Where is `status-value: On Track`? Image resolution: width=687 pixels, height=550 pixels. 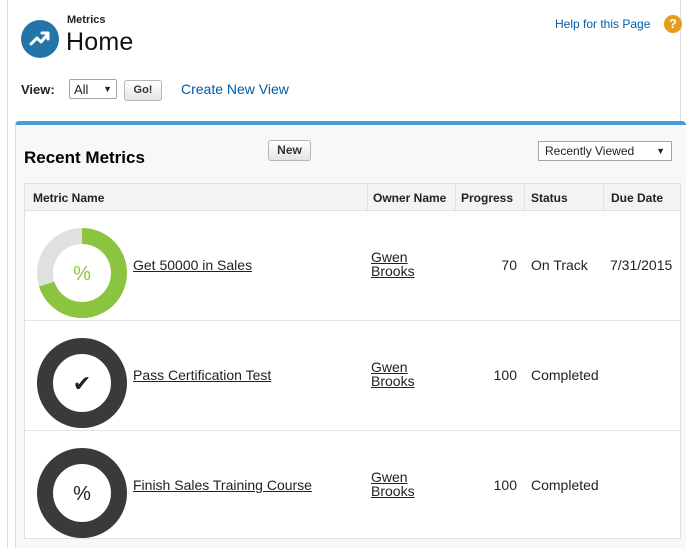
status-value: On Track is located at coordinates (559, 265).